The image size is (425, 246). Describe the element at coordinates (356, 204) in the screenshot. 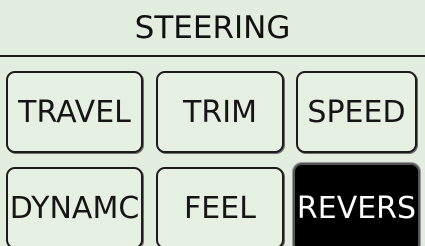

I see `reverse-button: REVERS` at that location.